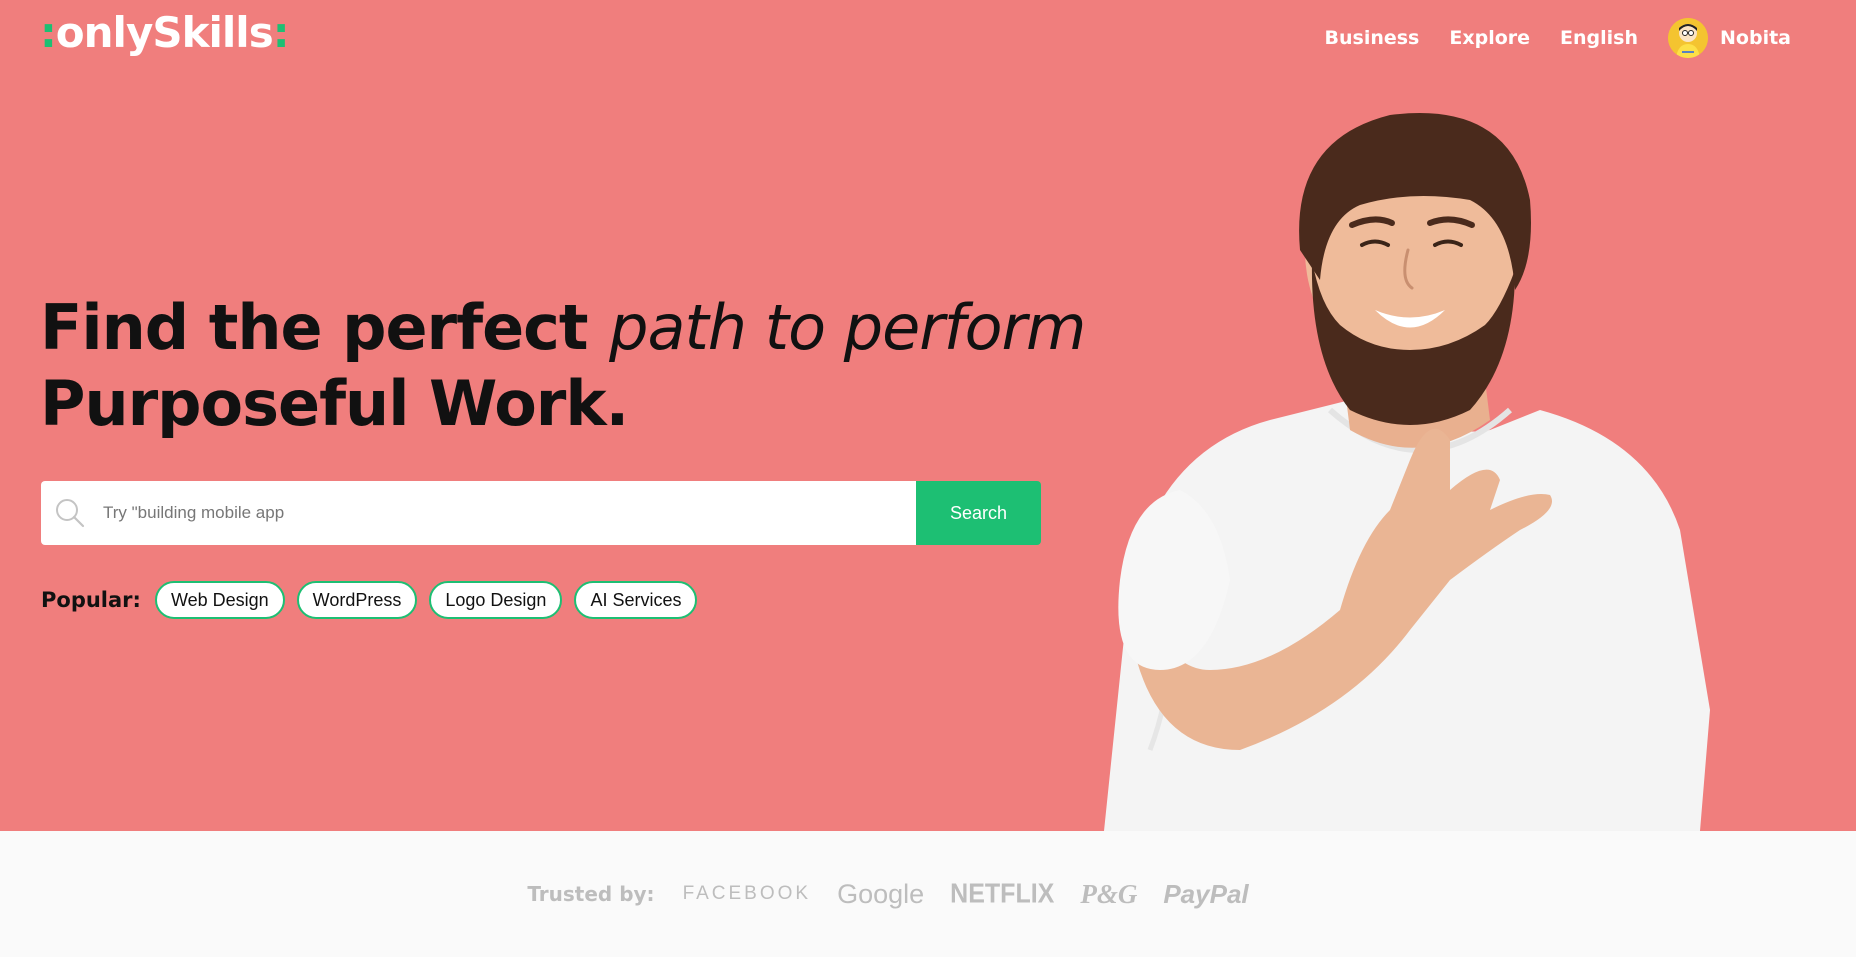 This screenshot has height=957, width=1856. What do you see at coordinates (636, 600) in the screenshot?
I see `popular-tag-ai-services: AI Services` at bounding box center [636, 600].